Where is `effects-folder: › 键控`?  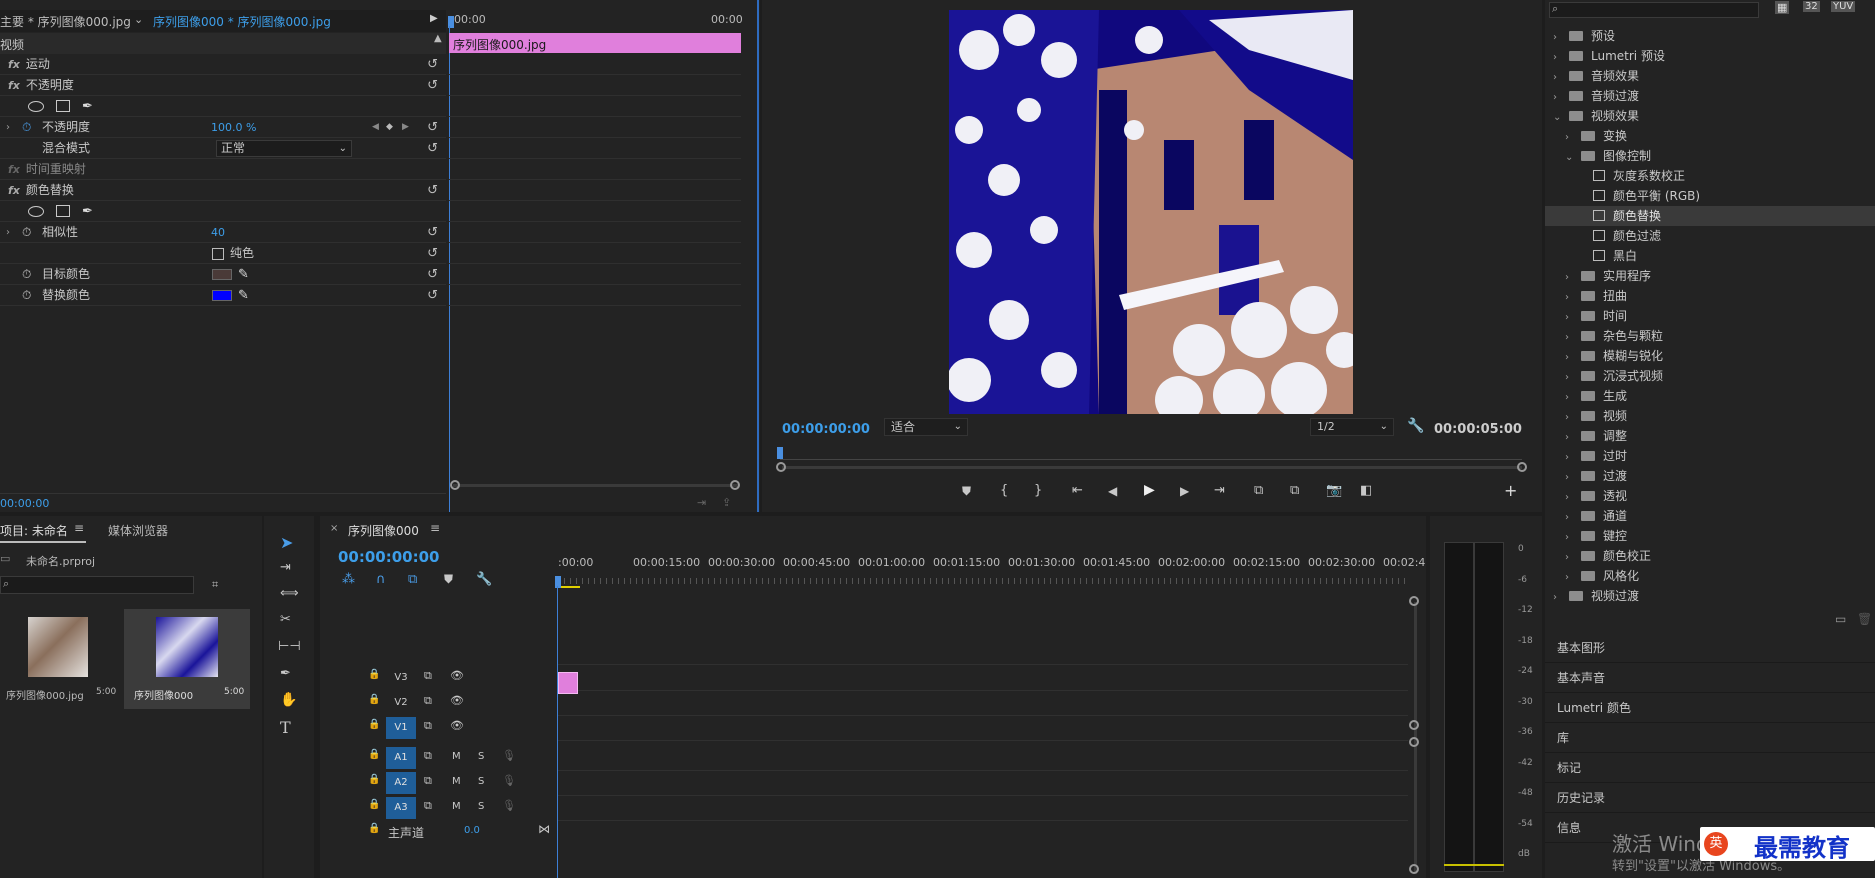 effects-folder: › 键控 is located at coordinates (1710, 536).